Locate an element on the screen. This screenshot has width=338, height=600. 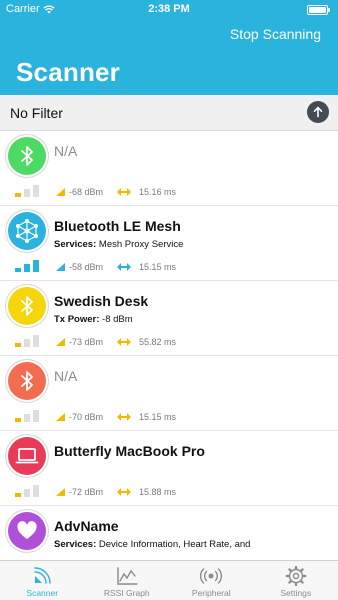
device-detail-value: -8 dBm is located at coordinates (116, 319).